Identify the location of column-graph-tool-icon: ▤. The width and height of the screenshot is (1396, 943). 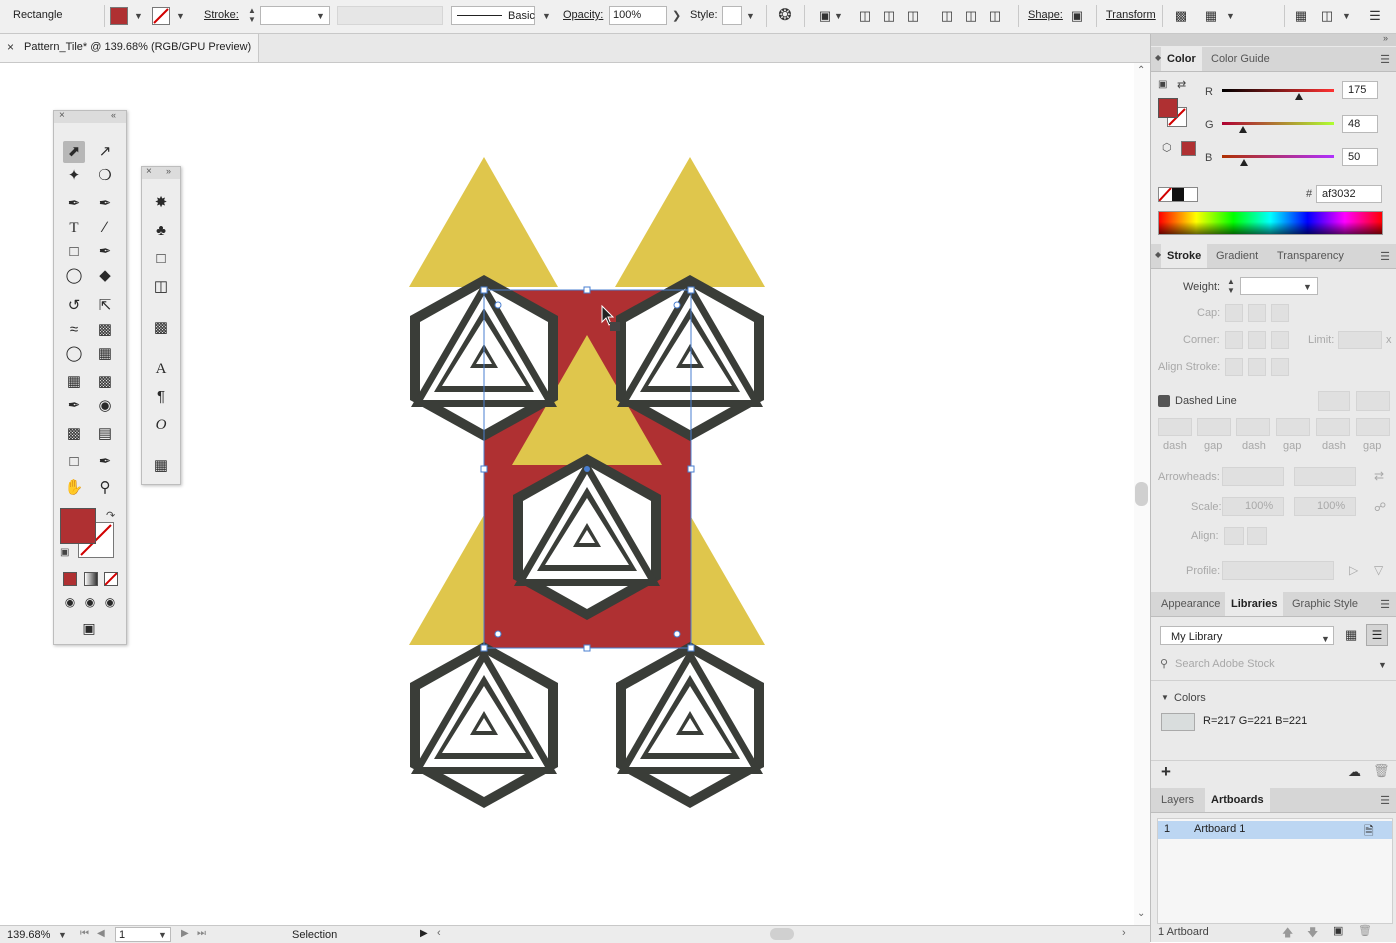
(105, 434).